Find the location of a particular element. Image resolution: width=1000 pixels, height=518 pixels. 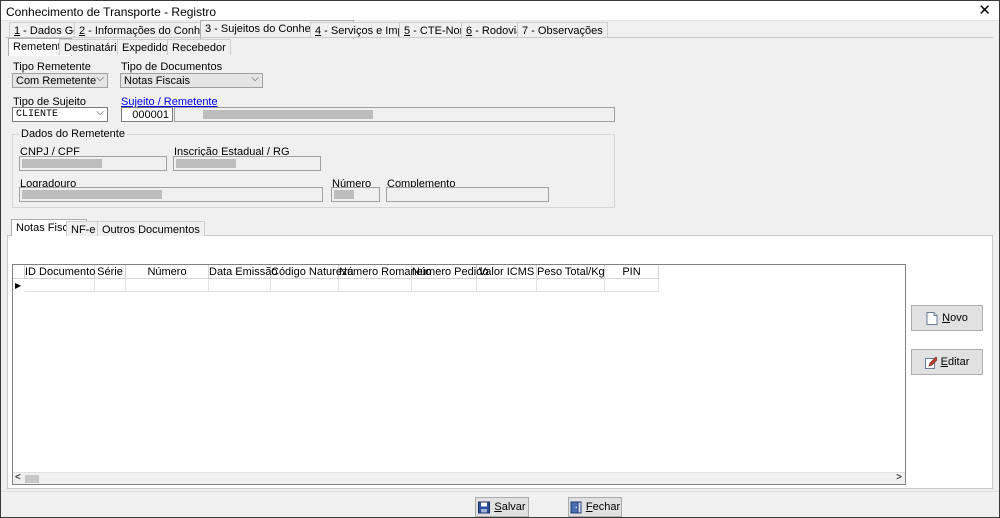

editar-label: Editar is located at coordinates (955, 362).